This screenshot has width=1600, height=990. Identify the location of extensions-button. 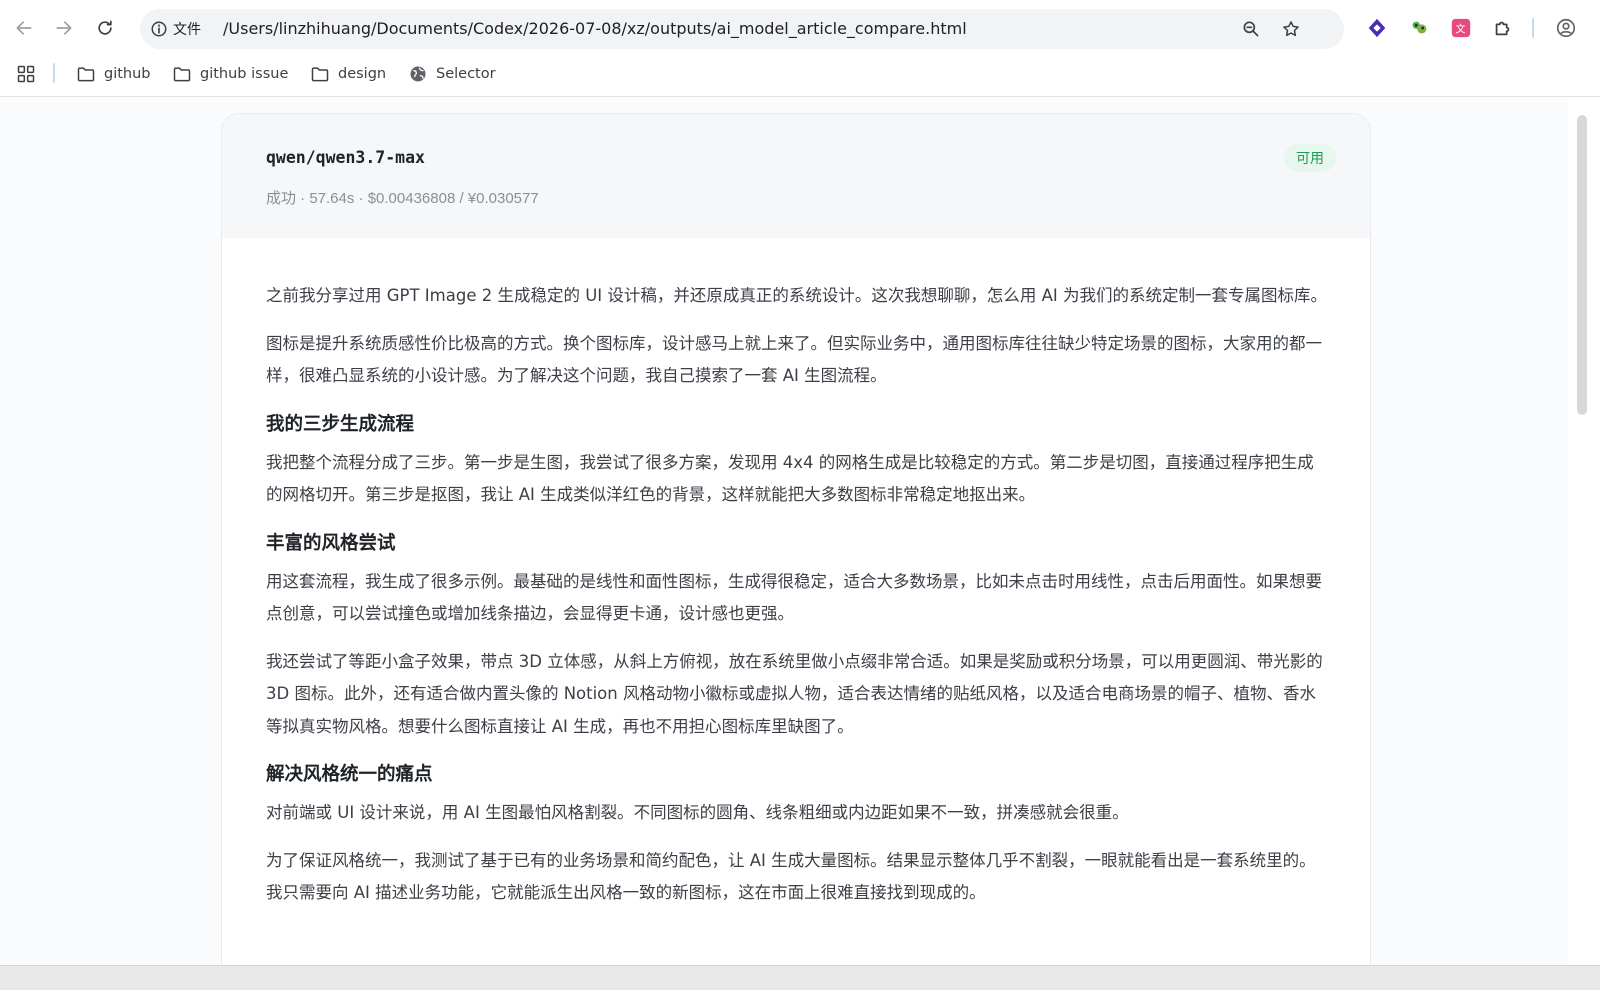
(1503, 28).